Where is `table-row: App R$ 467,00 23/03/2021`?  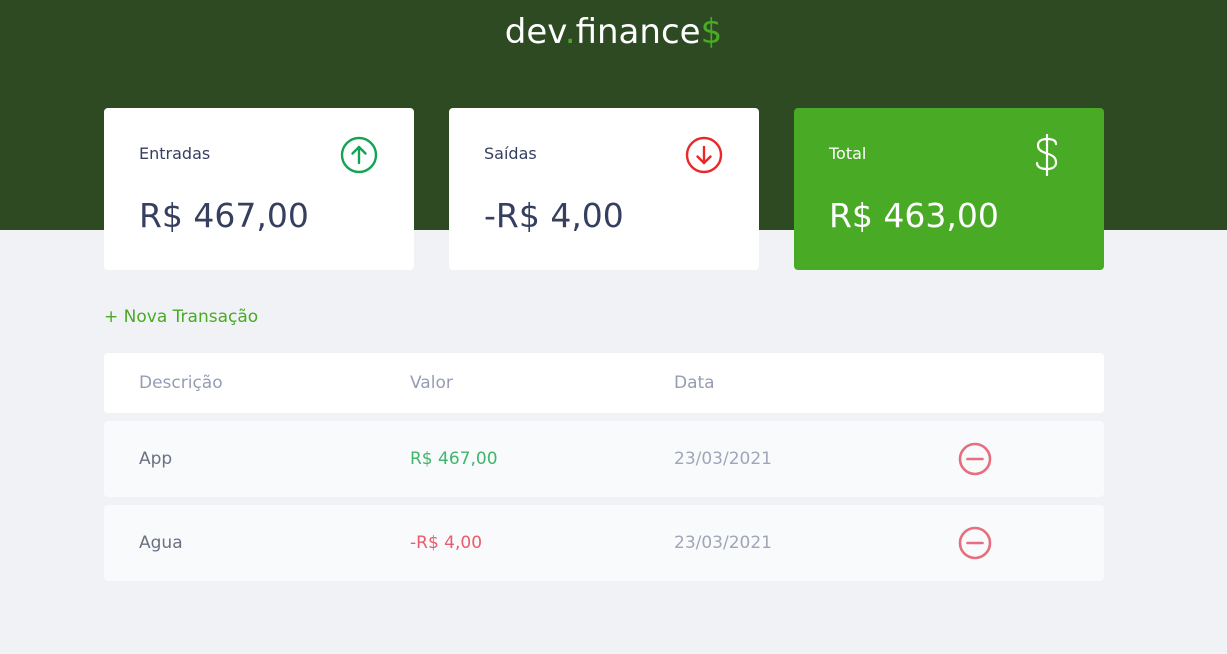
table-row: App R$ 467,00 23/03/2021 is located at coordinates (604, 459).